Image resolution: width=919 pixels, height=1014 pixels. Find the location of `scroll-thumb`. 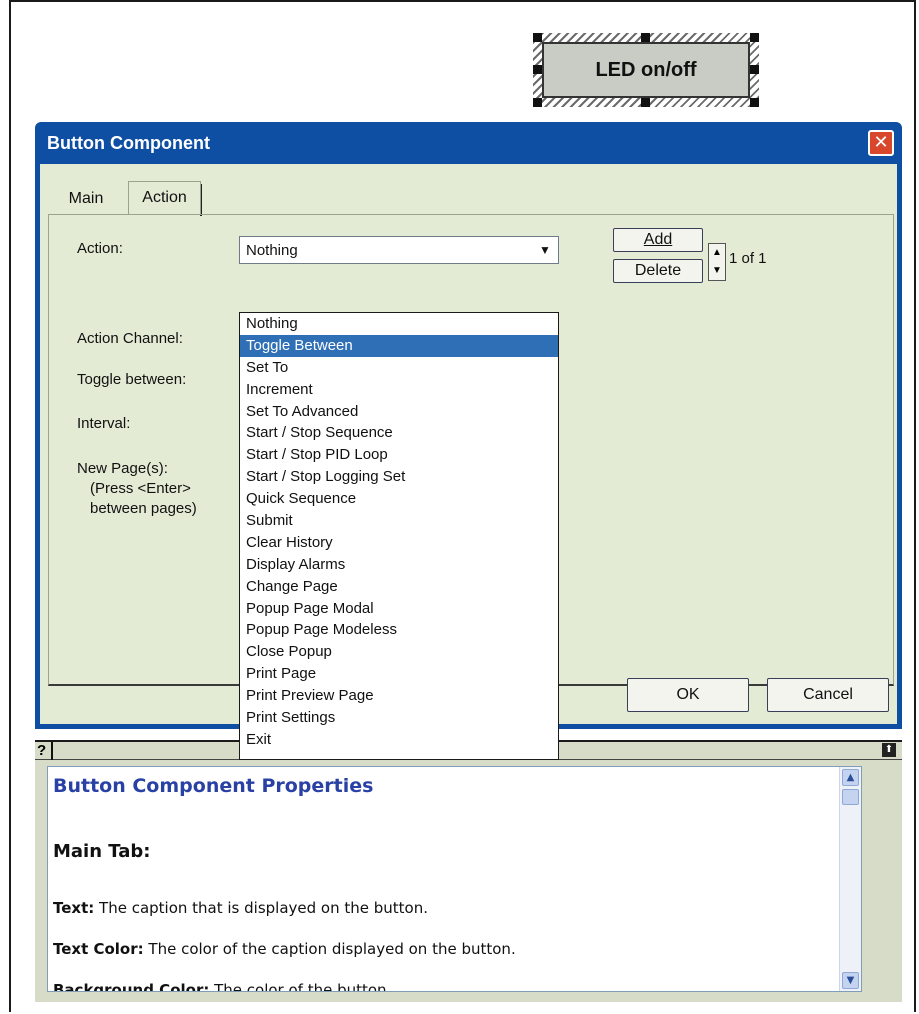

scroll-thumb is located at coordinates (850, 797).